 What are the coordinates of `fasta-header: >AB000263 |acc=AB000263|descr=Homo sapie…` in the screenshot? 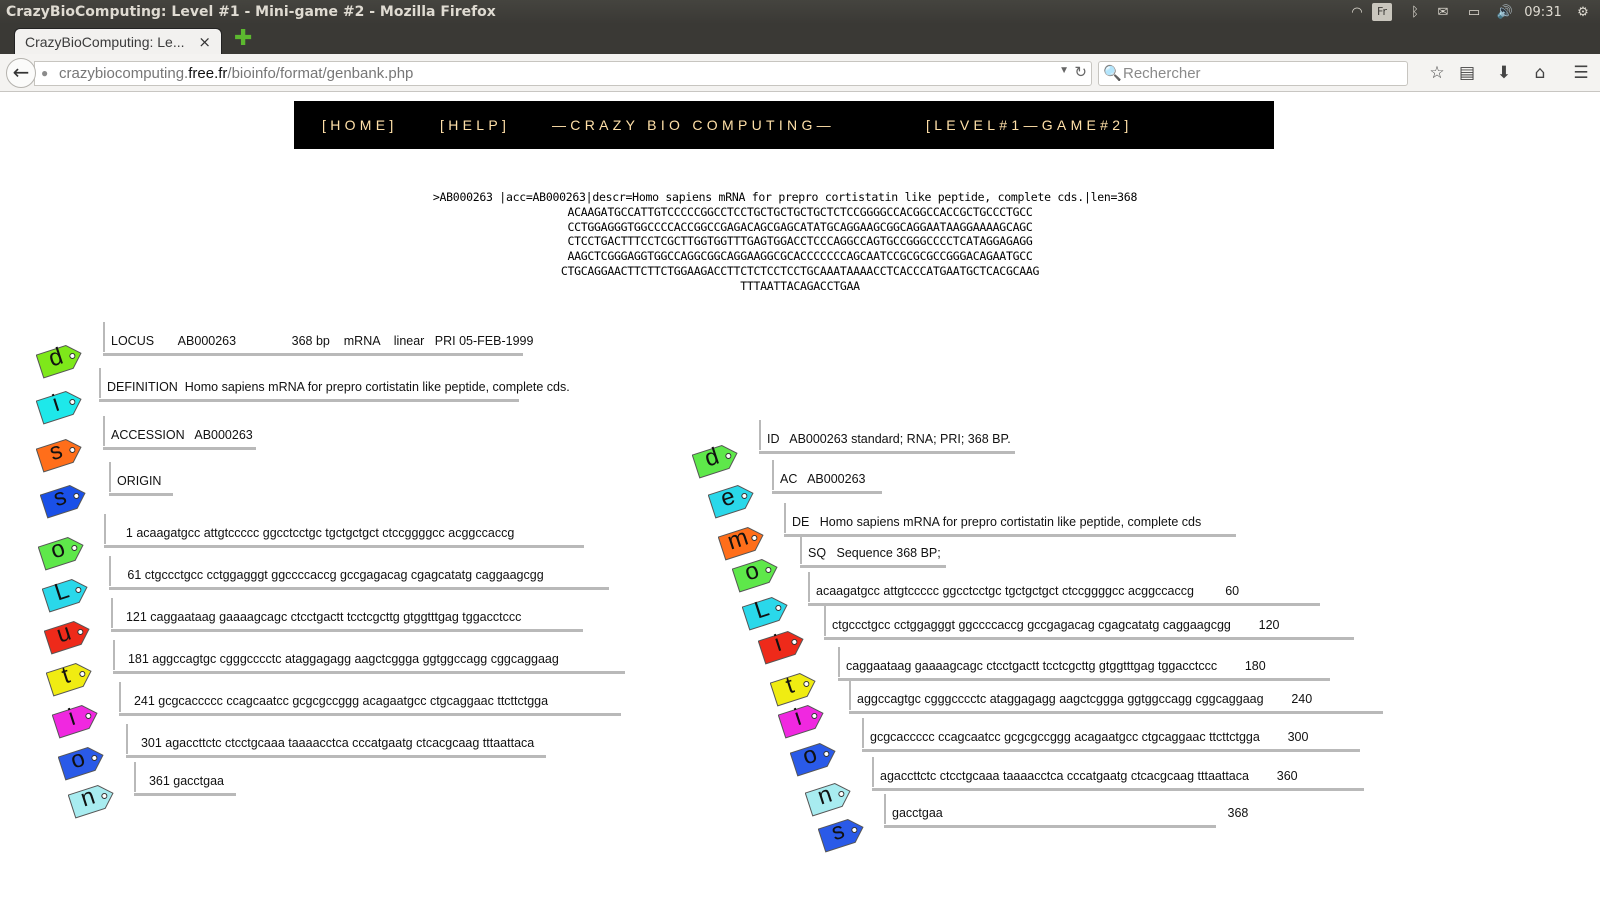 It's located at (785, 197).